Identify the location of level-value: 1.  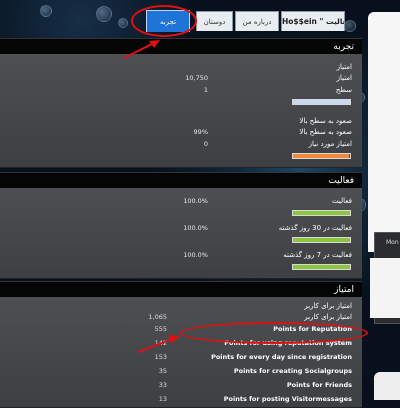
(205, 90).